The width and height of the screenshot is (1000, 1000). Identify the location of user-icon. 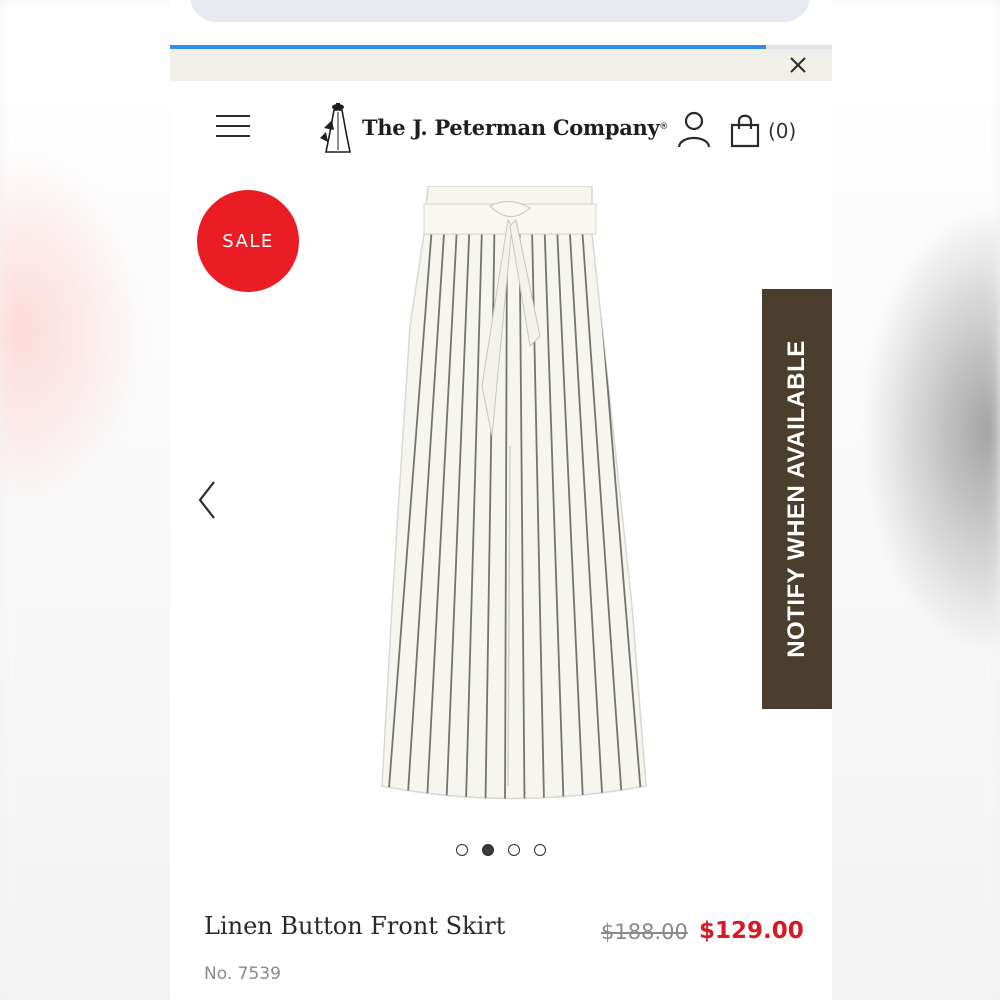
(694, 129).